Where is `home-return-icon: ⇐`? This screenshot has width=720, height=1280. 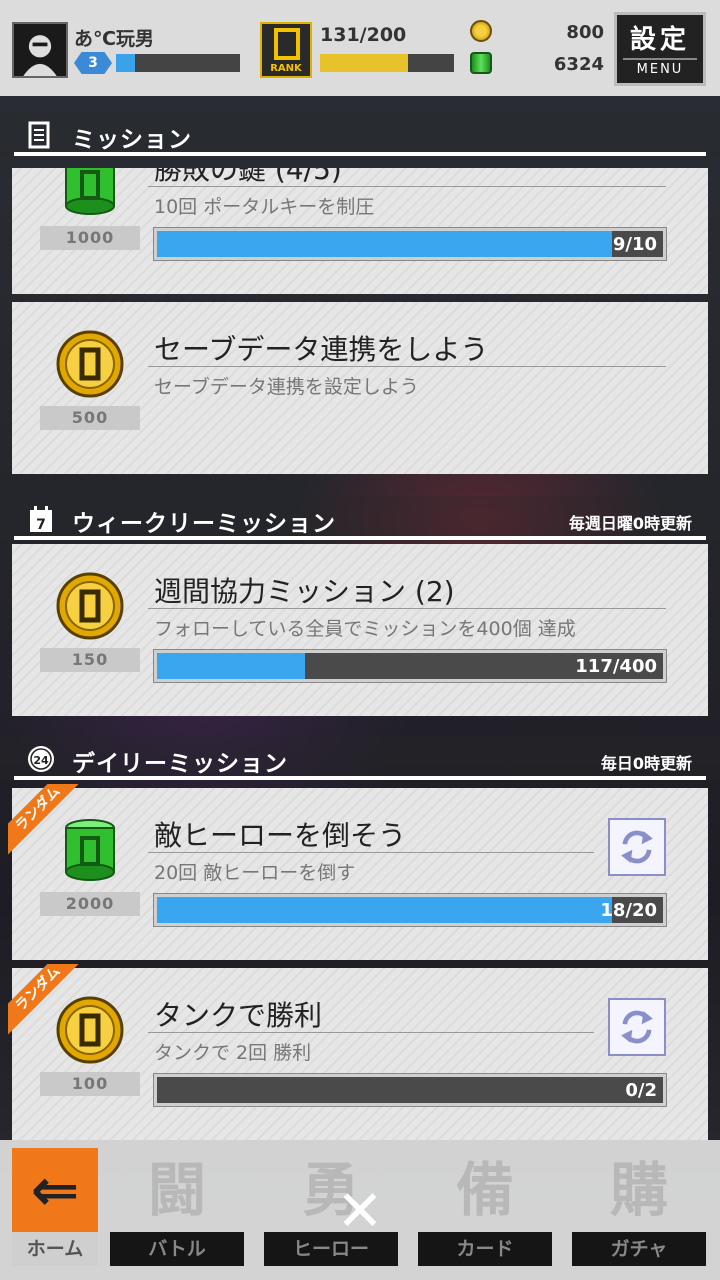 home-return-icon: ⇐ is located at coordinates (55, 1190).